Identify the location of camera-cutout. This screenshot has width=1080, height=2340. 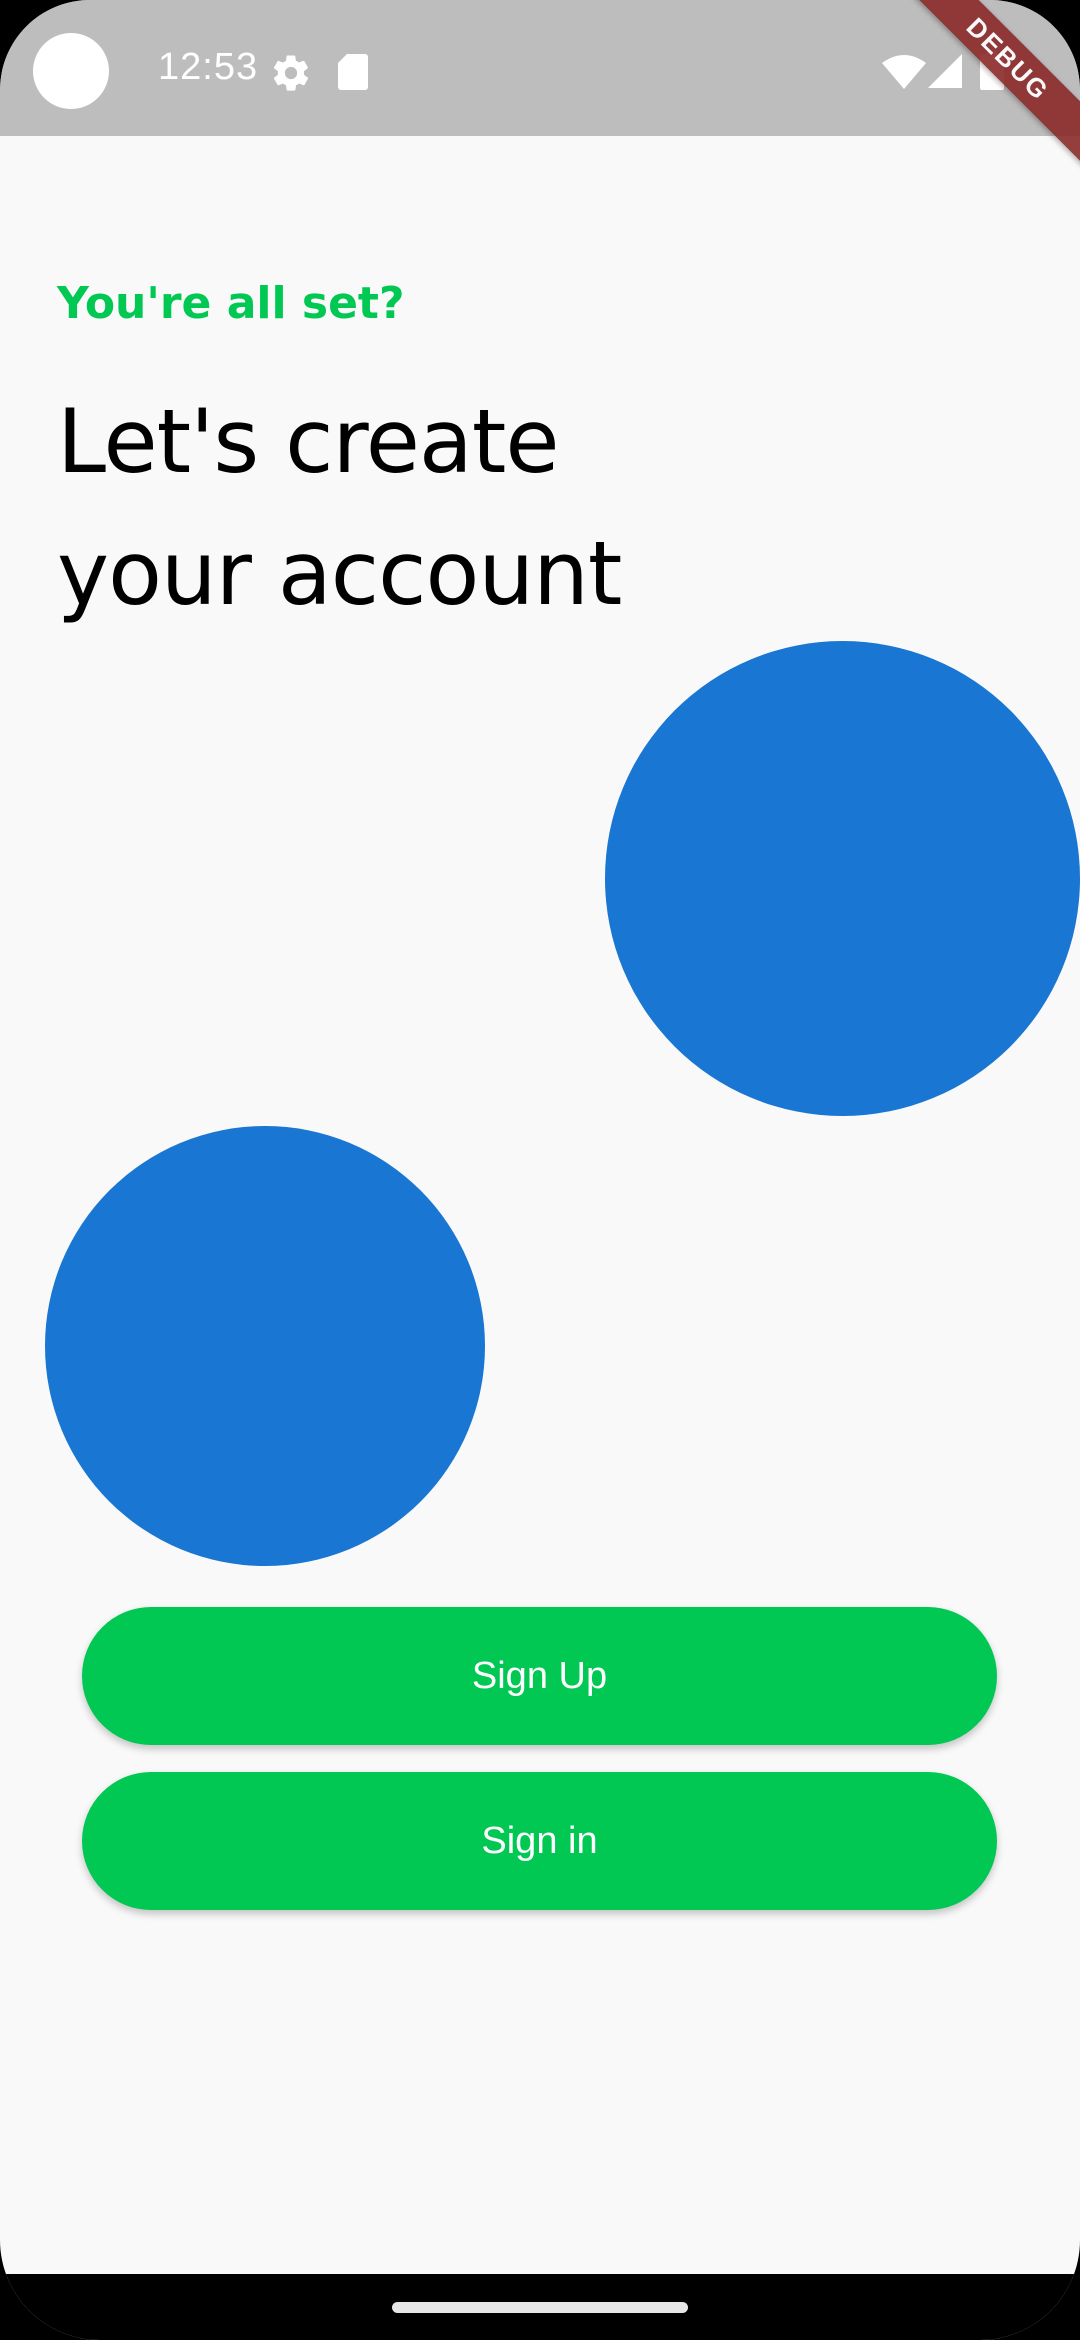
(71, 71).